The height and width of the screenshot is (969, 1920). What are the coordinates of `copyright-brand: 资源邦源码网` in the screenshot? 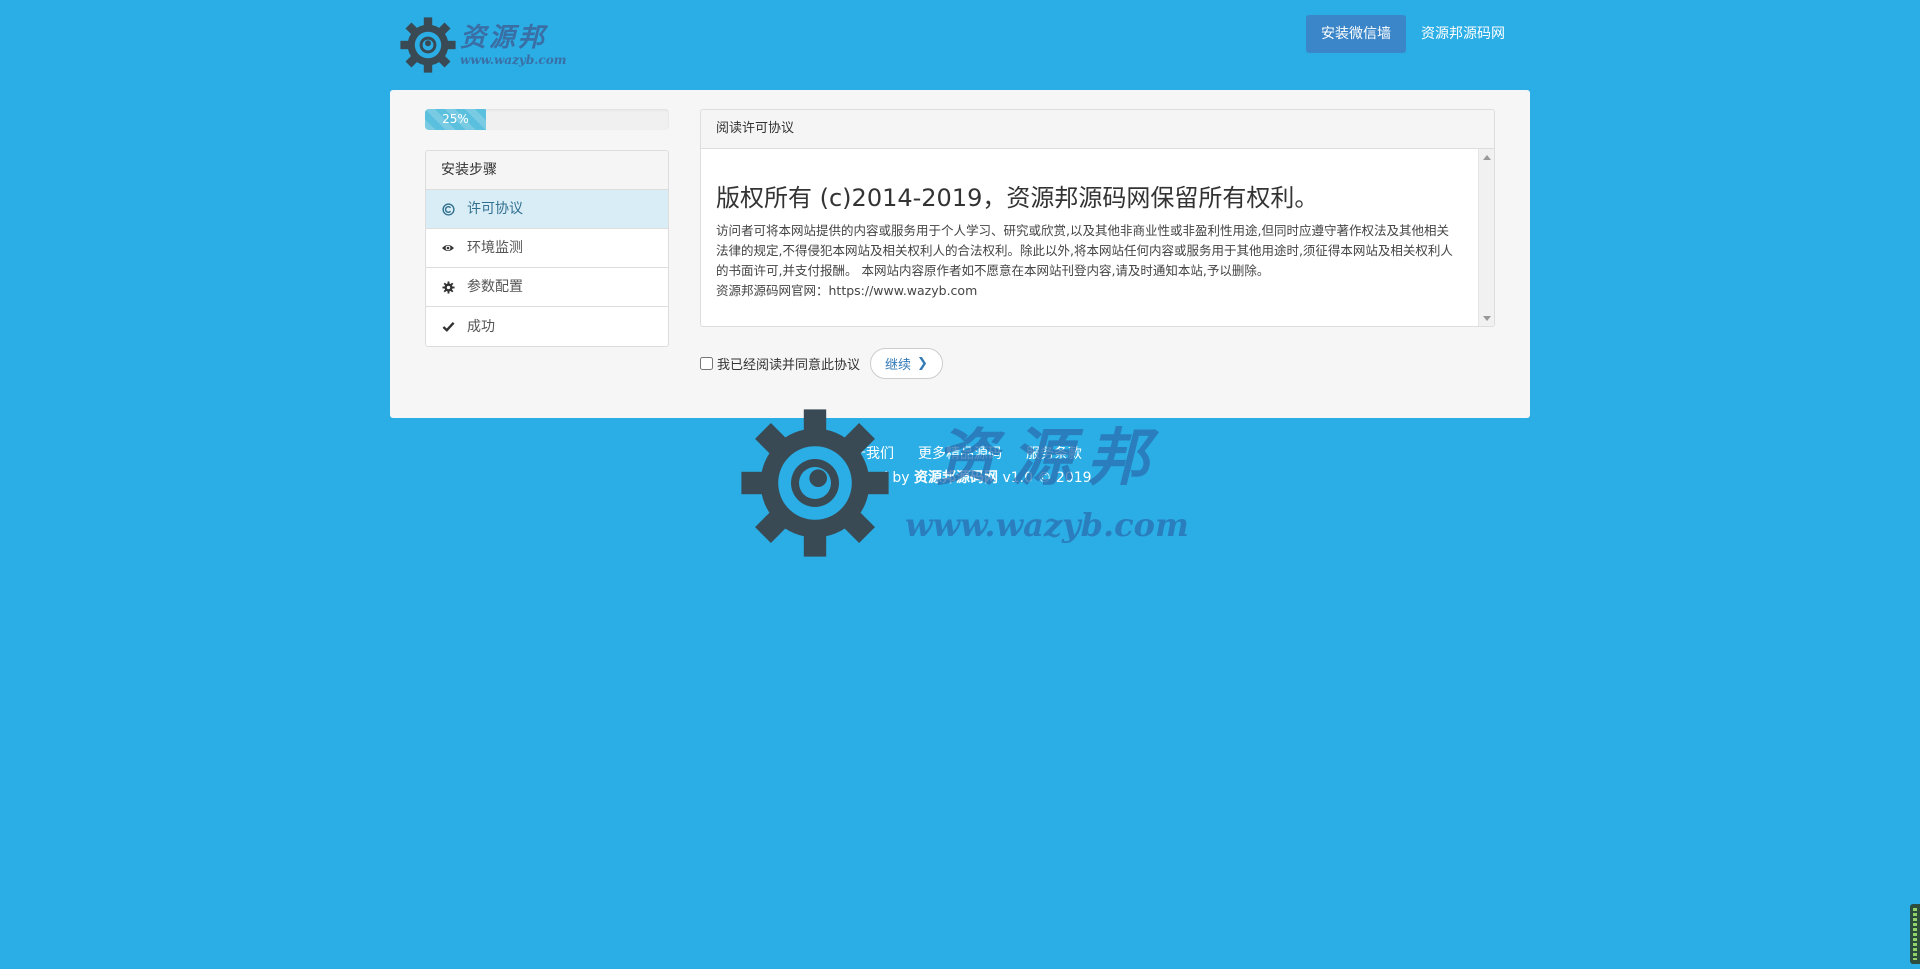 It's located at (956, 478).